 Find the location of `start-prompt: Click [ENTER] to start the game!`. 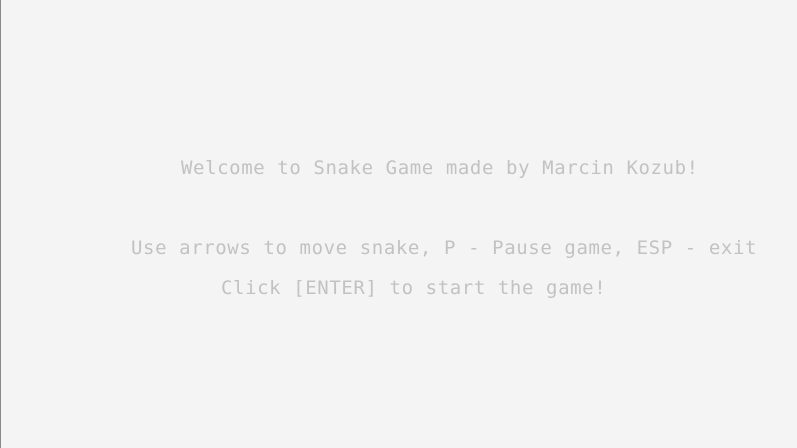

start-prompt: Click [ENTER] to start the game! is located at coordinates (414, 288).